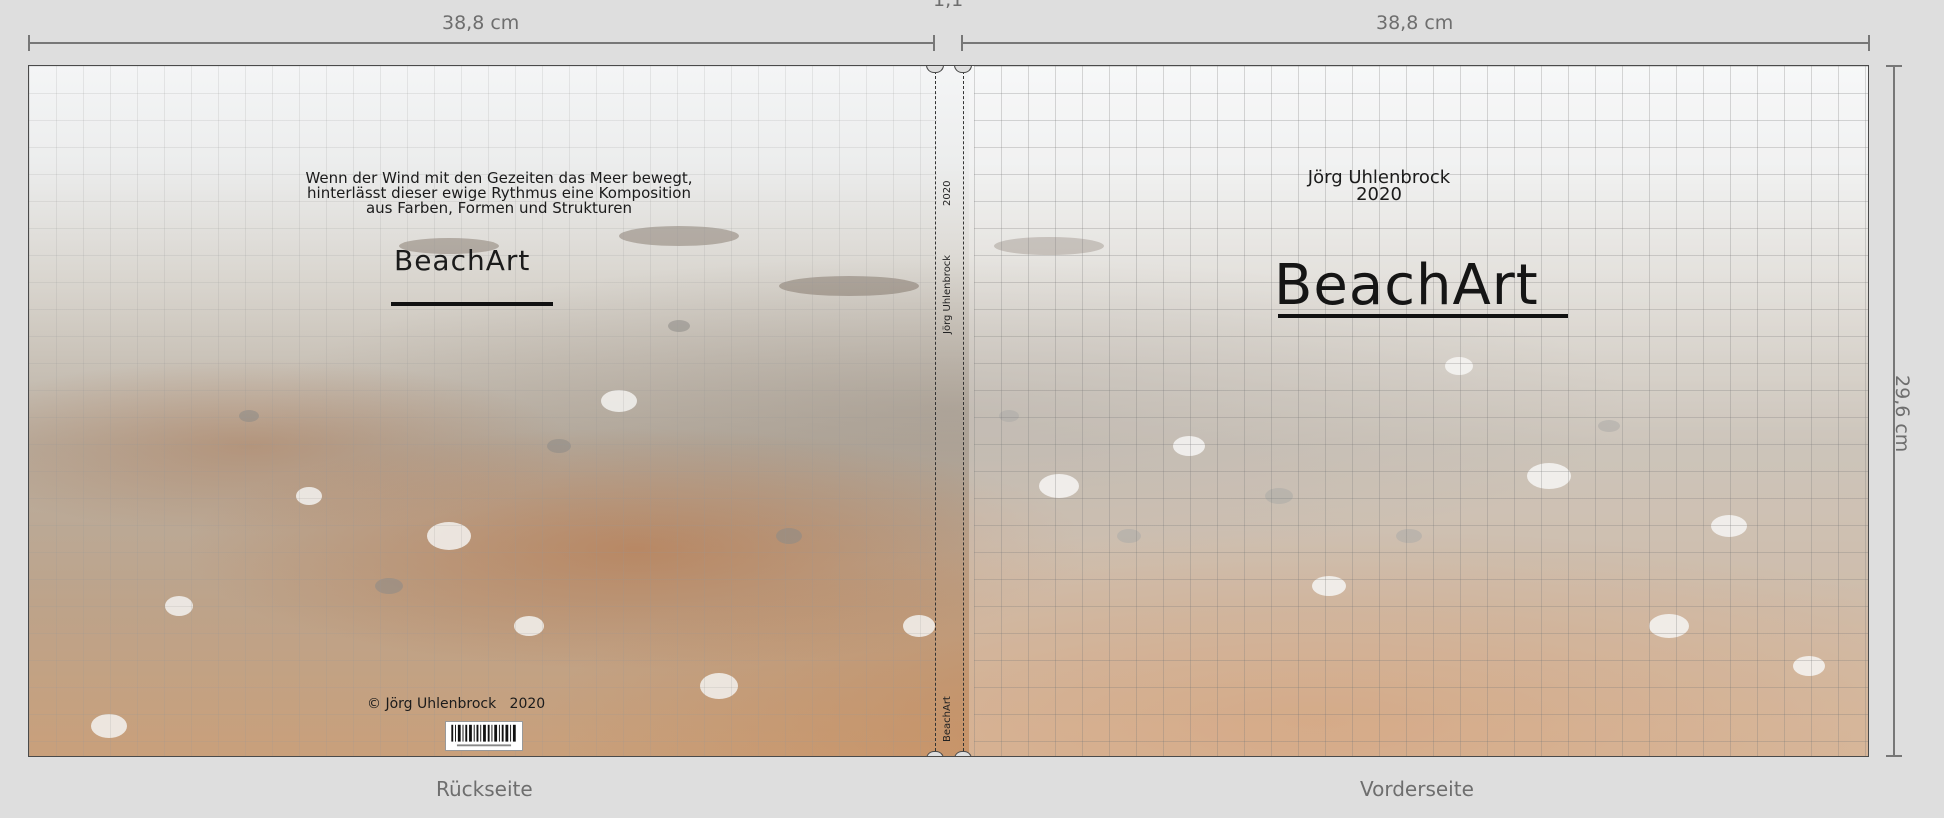  I want to click on back-width-tick-left, so click(29, 43).